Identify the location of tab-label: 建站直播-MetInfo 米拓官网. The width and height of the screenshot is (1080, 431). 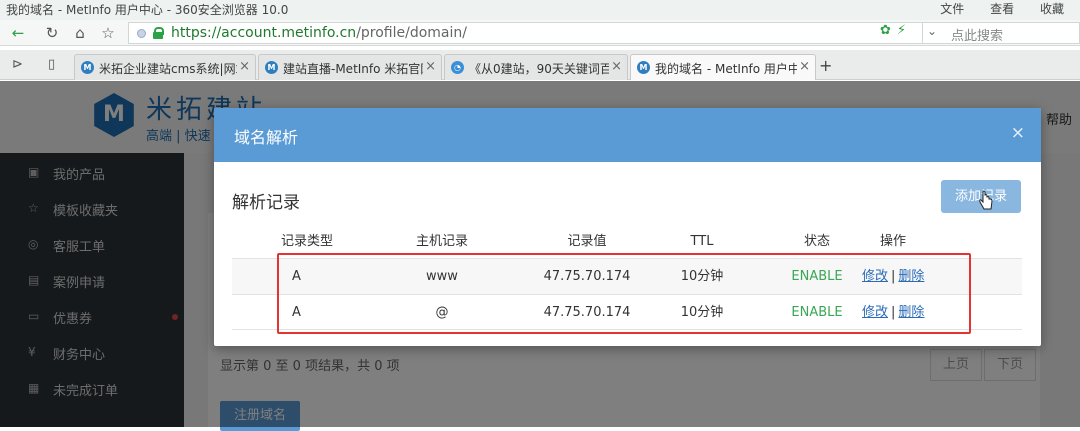
(353, 69).